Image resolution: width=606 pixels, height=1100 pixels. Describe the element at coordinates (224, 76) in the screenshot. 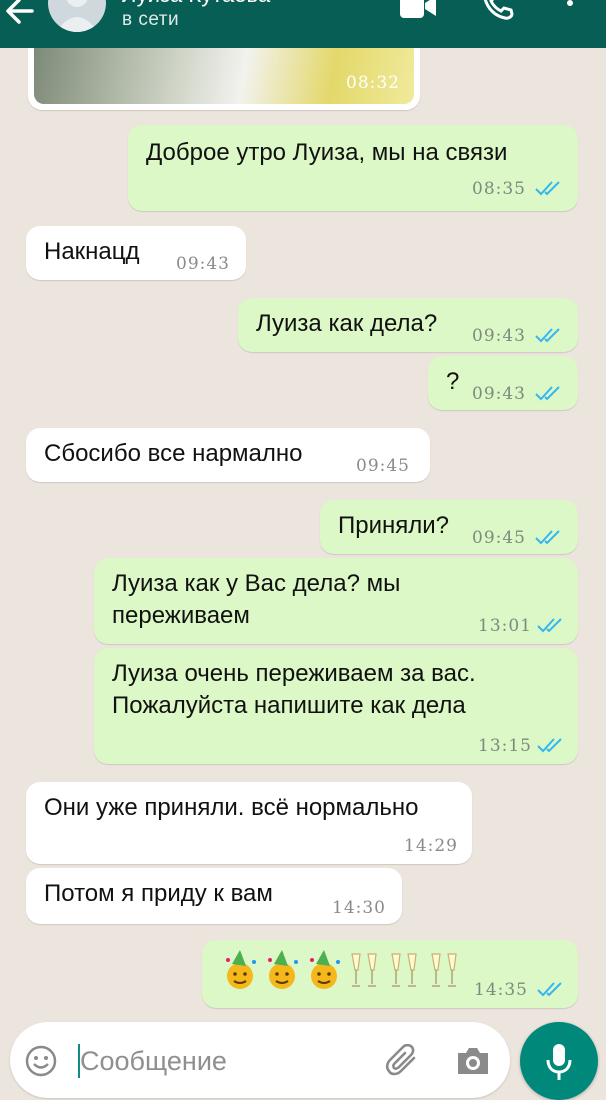

I see `message-image: 08:32` at that location.